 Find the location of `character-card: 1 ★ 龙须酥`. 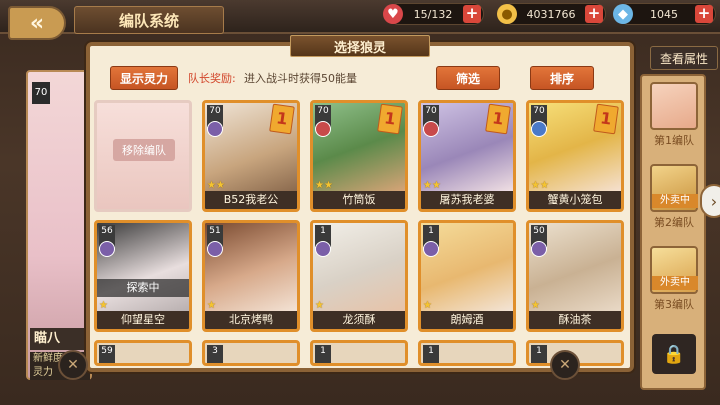

character-card: 1 ★ 龙须酥 is located at coordinates (359, 276).